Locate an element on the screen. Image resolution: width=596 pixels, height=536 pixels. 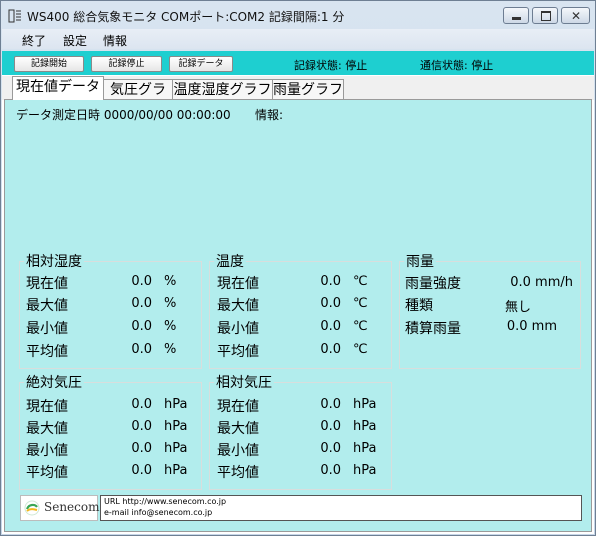
title-bar: WS400 総合気象モニタ COMポート:COM2 記録間隔:1 分 ✕ is located at coordinates (298, 15).